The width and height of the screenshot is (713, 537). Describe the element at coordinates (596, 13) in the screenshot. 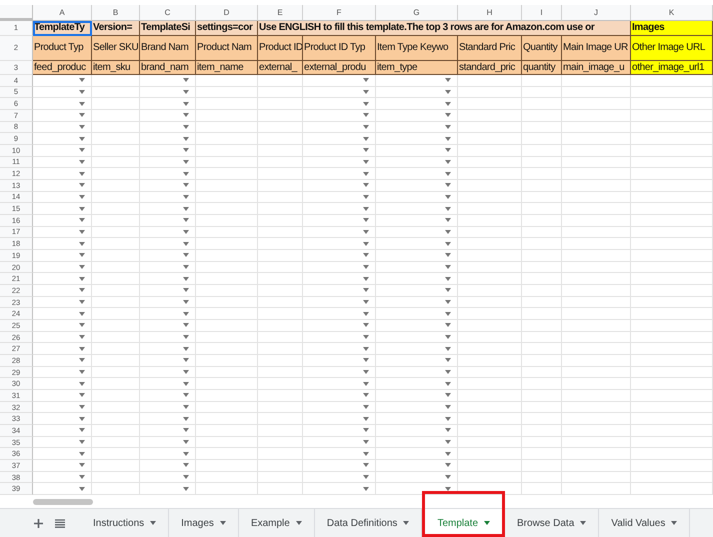

I see `column-header: J` at that location.